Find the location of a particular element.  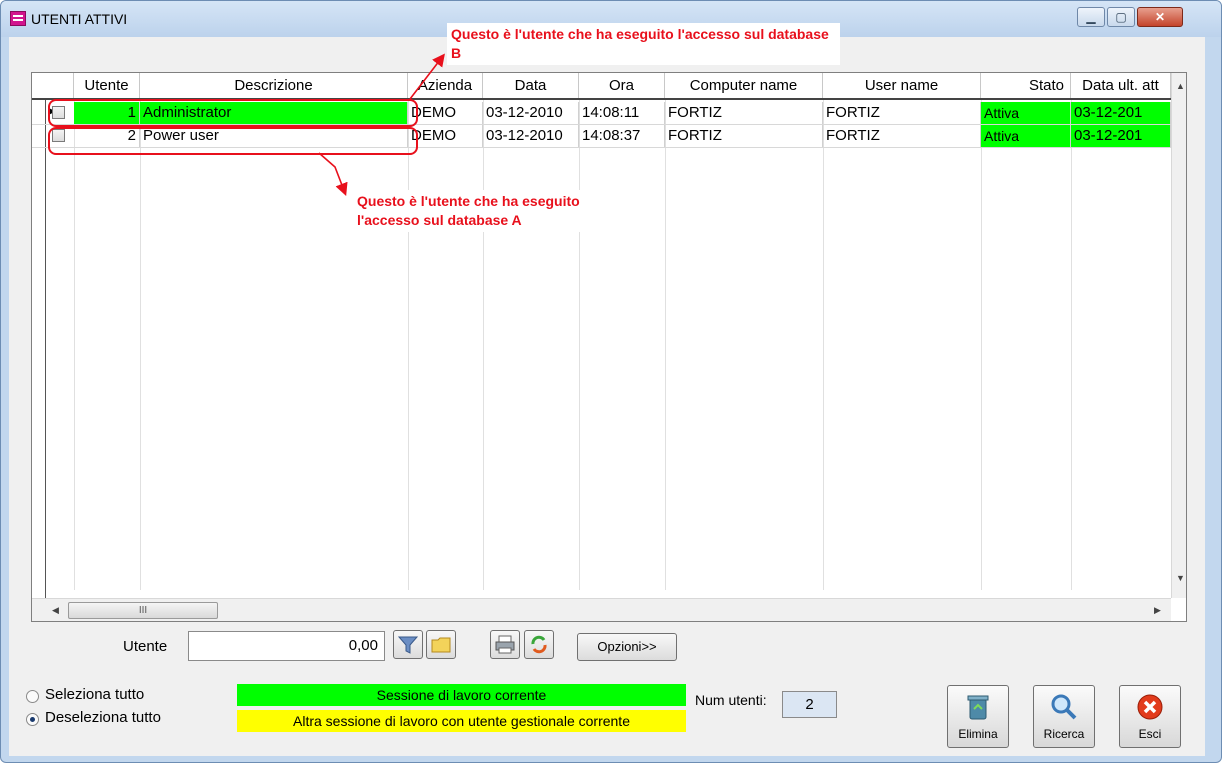

exit-icon is located at coordinates (1150, 707).